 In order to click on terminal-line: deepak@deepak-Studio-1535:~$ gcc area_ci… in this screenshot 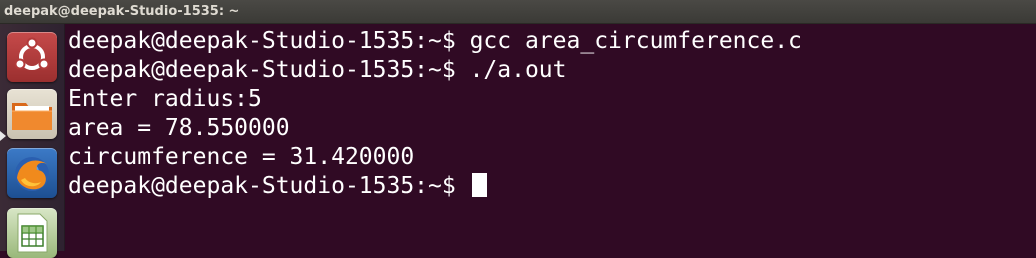, I will do `click(435, 41)`.